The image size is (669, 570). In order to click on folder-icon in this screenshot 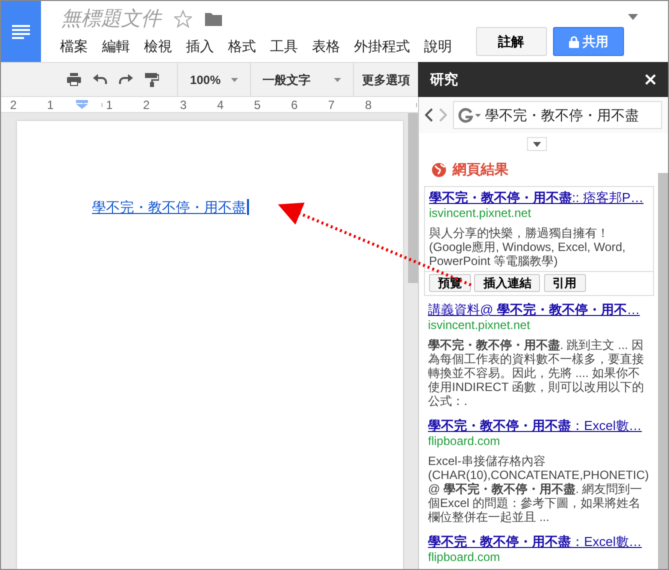, I will do `click(213, 19)`.